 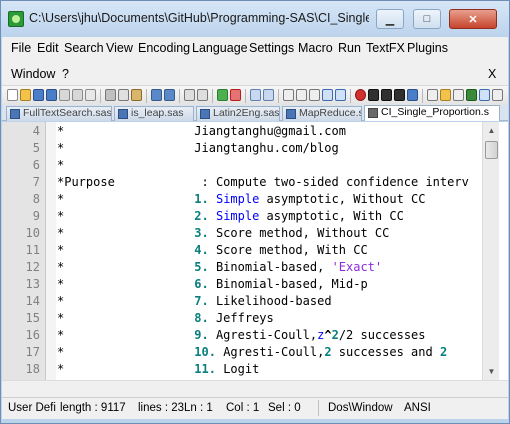 What do you see at coordinates (484, 95) in the screenshot?
I see `compare-icon` at bounding box center [484, 95].